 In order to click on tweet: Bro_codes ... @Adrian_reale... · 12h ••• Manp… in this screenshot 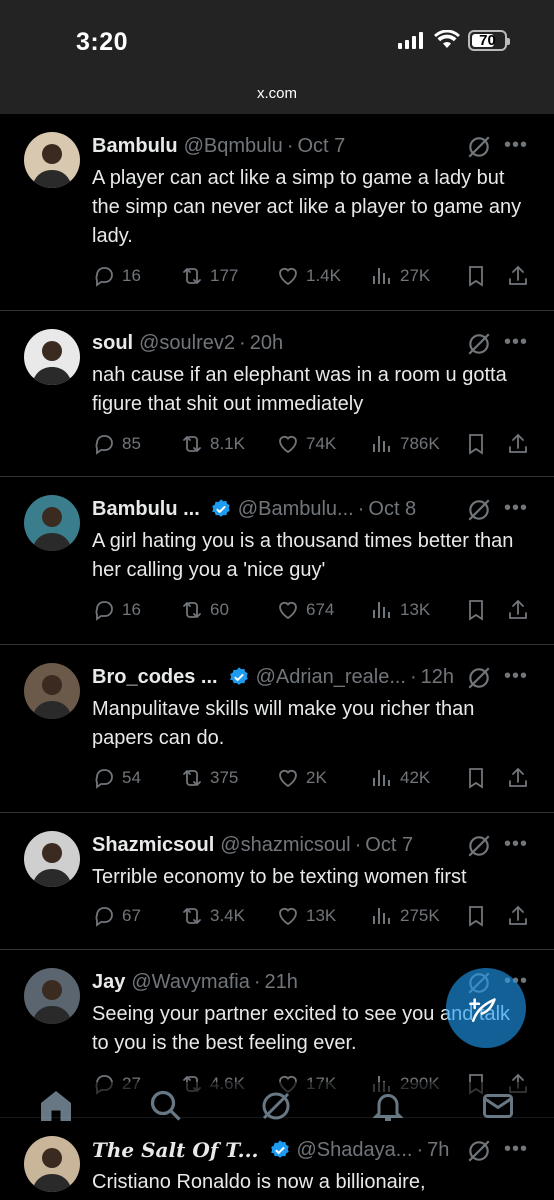, I will do `click(277, 729)`.